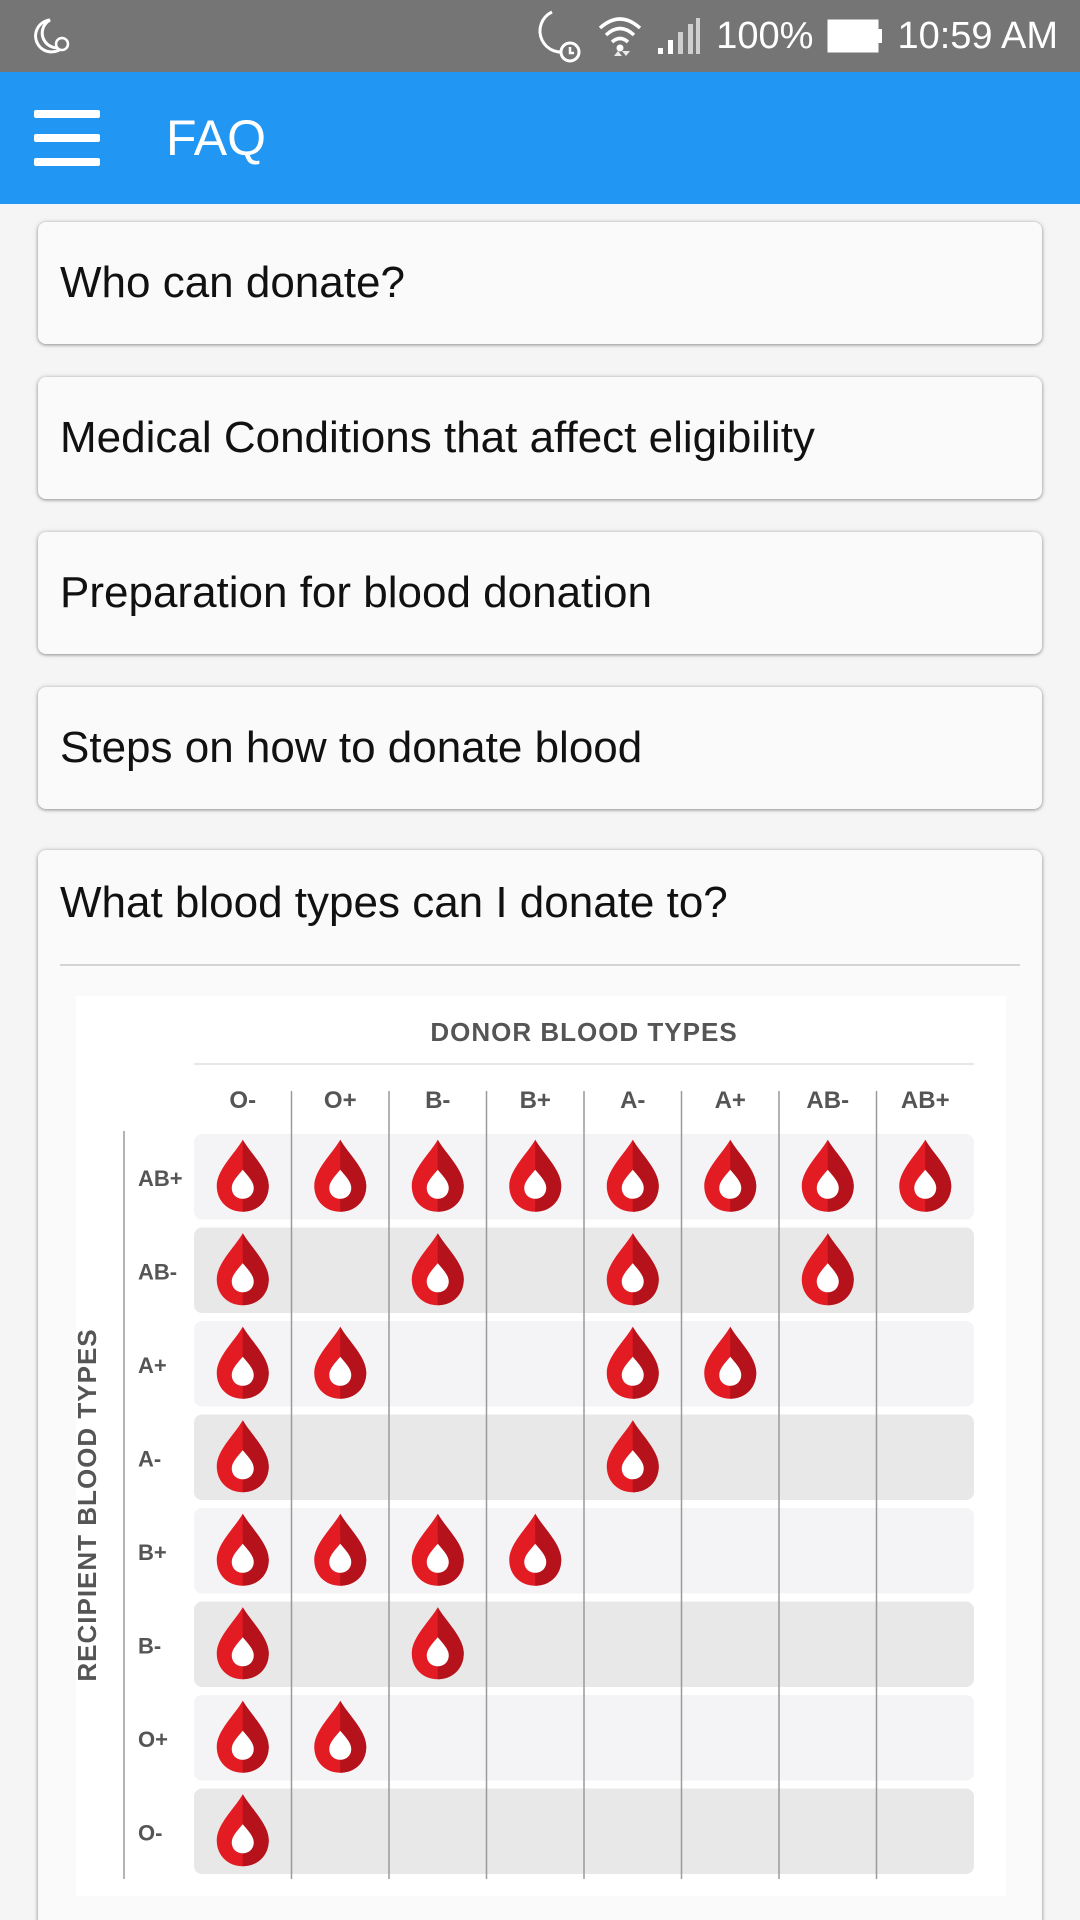  I want to click on donor-type-label: A-, so click(632, 1100).